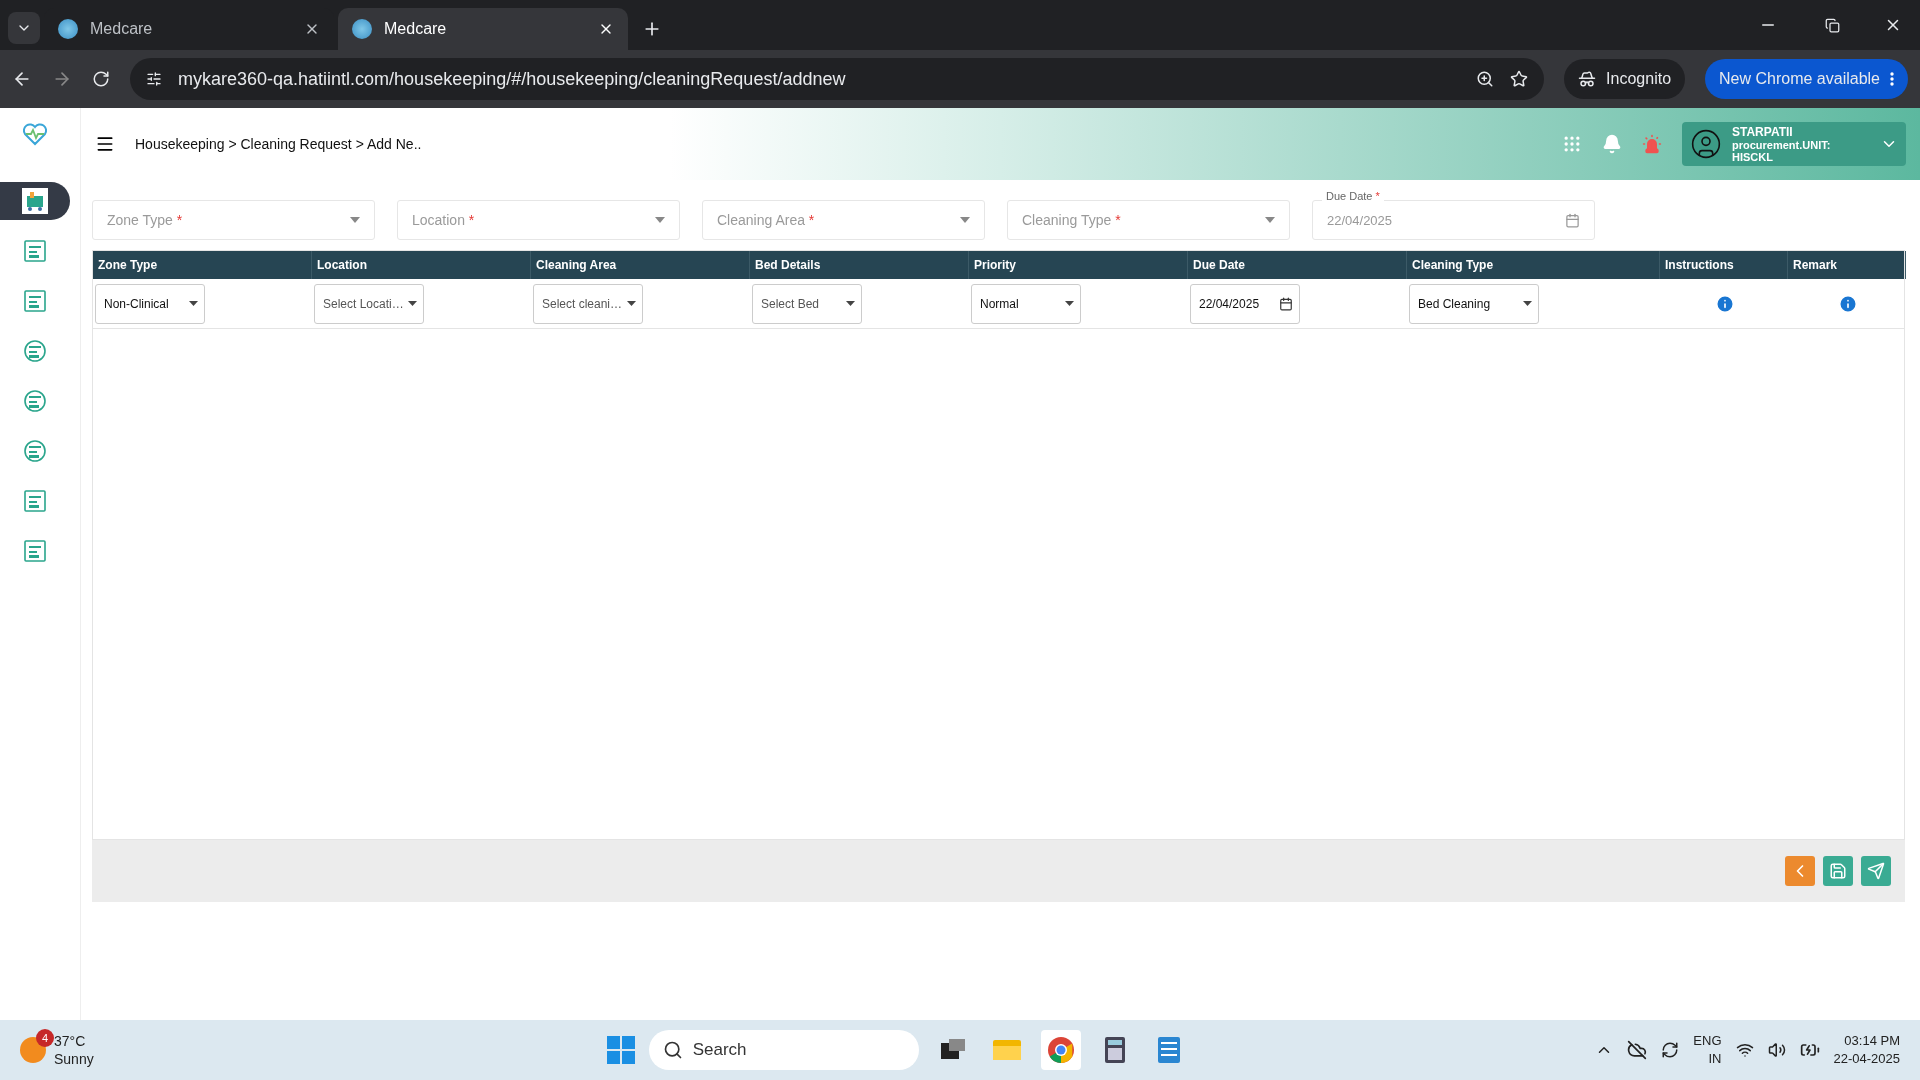 Image resolution: width=1920 pixels, height=1080 pixels. What do you see at coordinates (101, 79) in the screenshot?
I see `reload-icon` at bounding box center [101, 79].